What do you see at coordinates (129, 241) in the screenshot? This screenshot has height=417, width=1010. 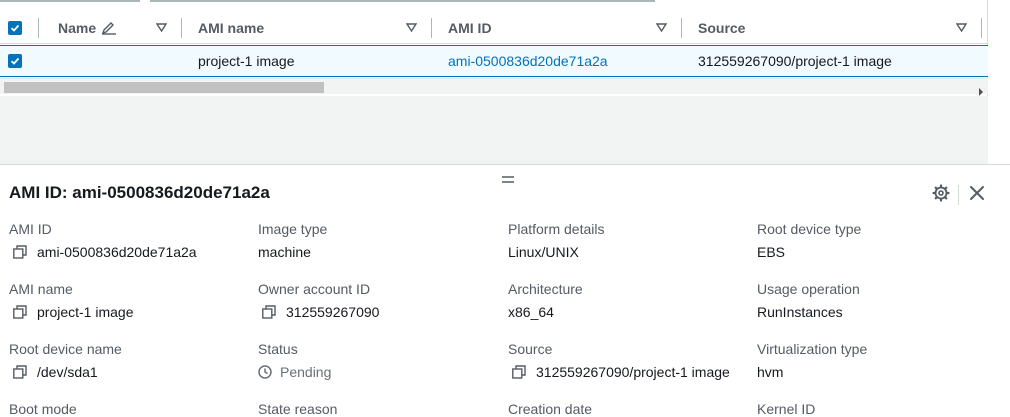 I see `field-ami-id: AMI ID ami-0500836d20de71a2a` at bounding box center [129, 241].